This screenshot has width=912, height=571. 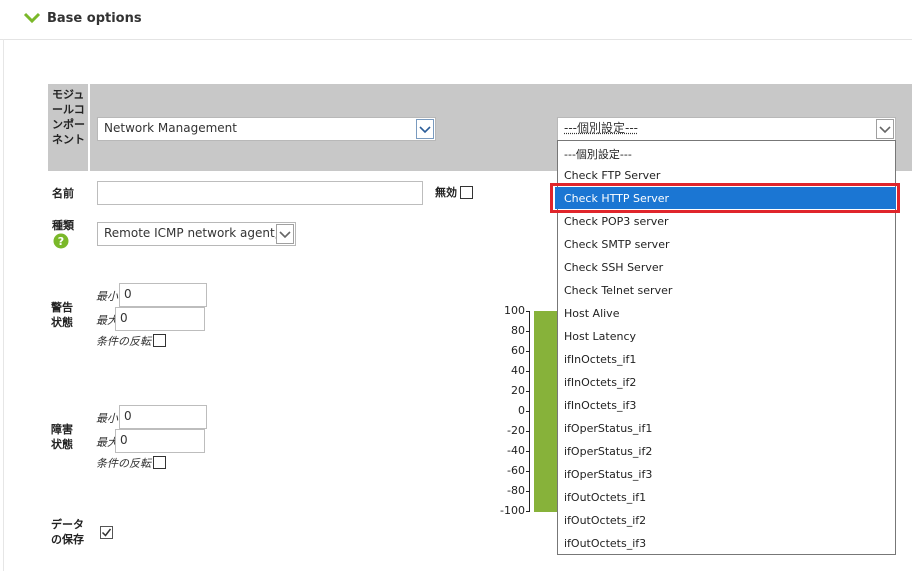 What do you see at coordinates (616, 198) in the screenshot?
I see `dropdown-option: Check HTTP Server` at bounding box center [616, 198].